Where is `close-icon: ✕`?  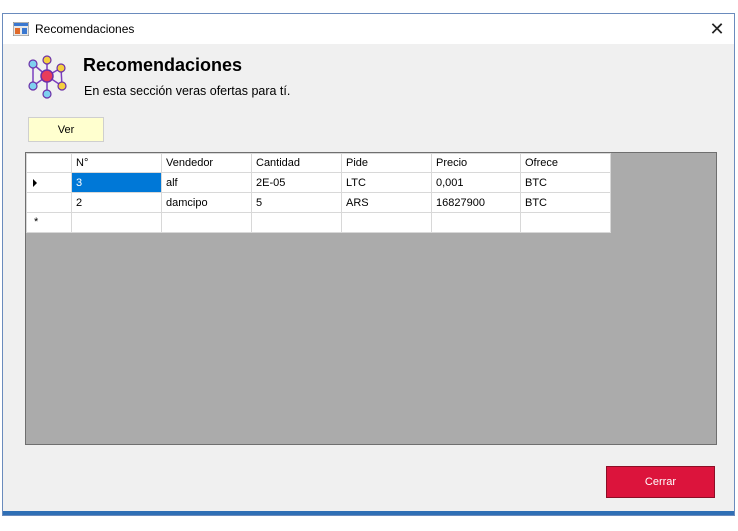
close-icon: ✕ is located at coordinates (717, 28).